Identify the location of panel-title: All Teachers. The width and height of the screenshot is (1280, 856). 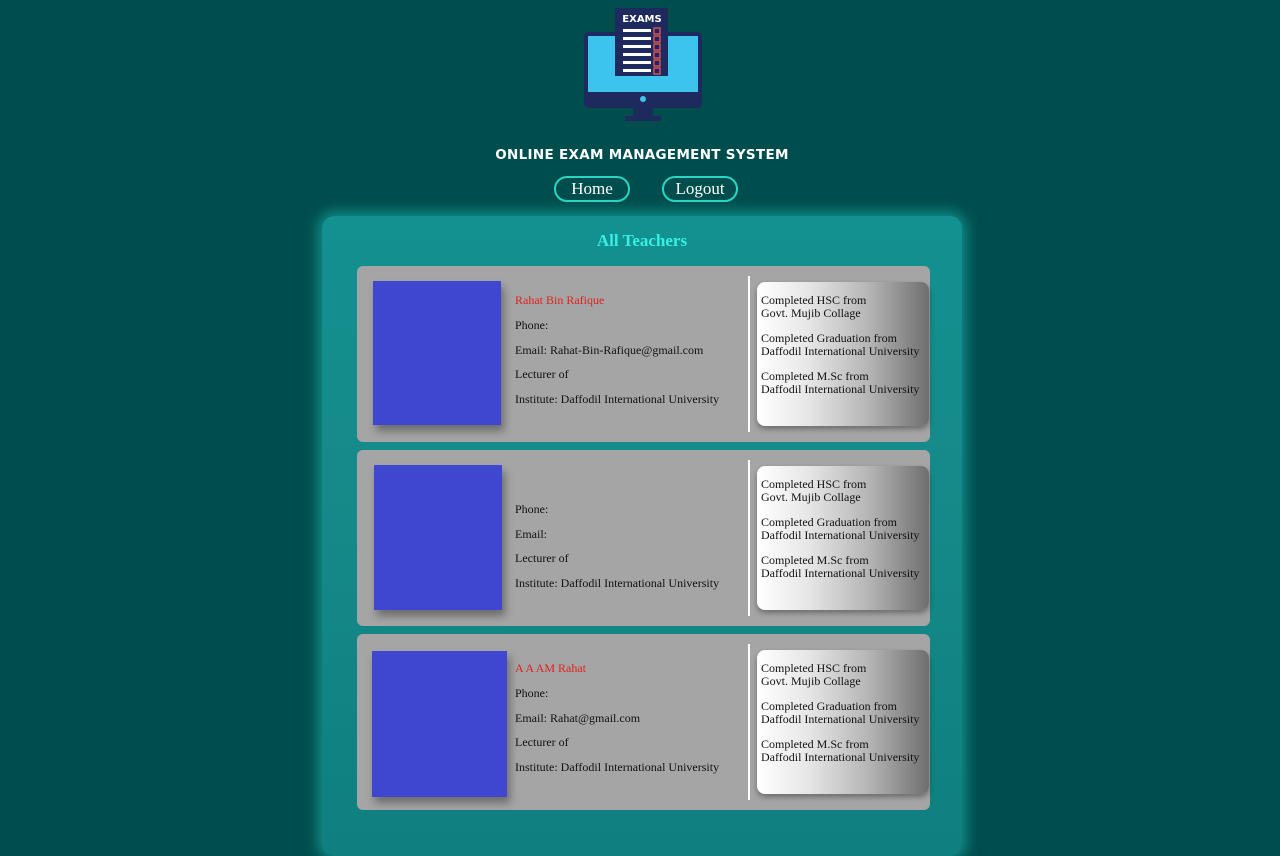
(642, 240).